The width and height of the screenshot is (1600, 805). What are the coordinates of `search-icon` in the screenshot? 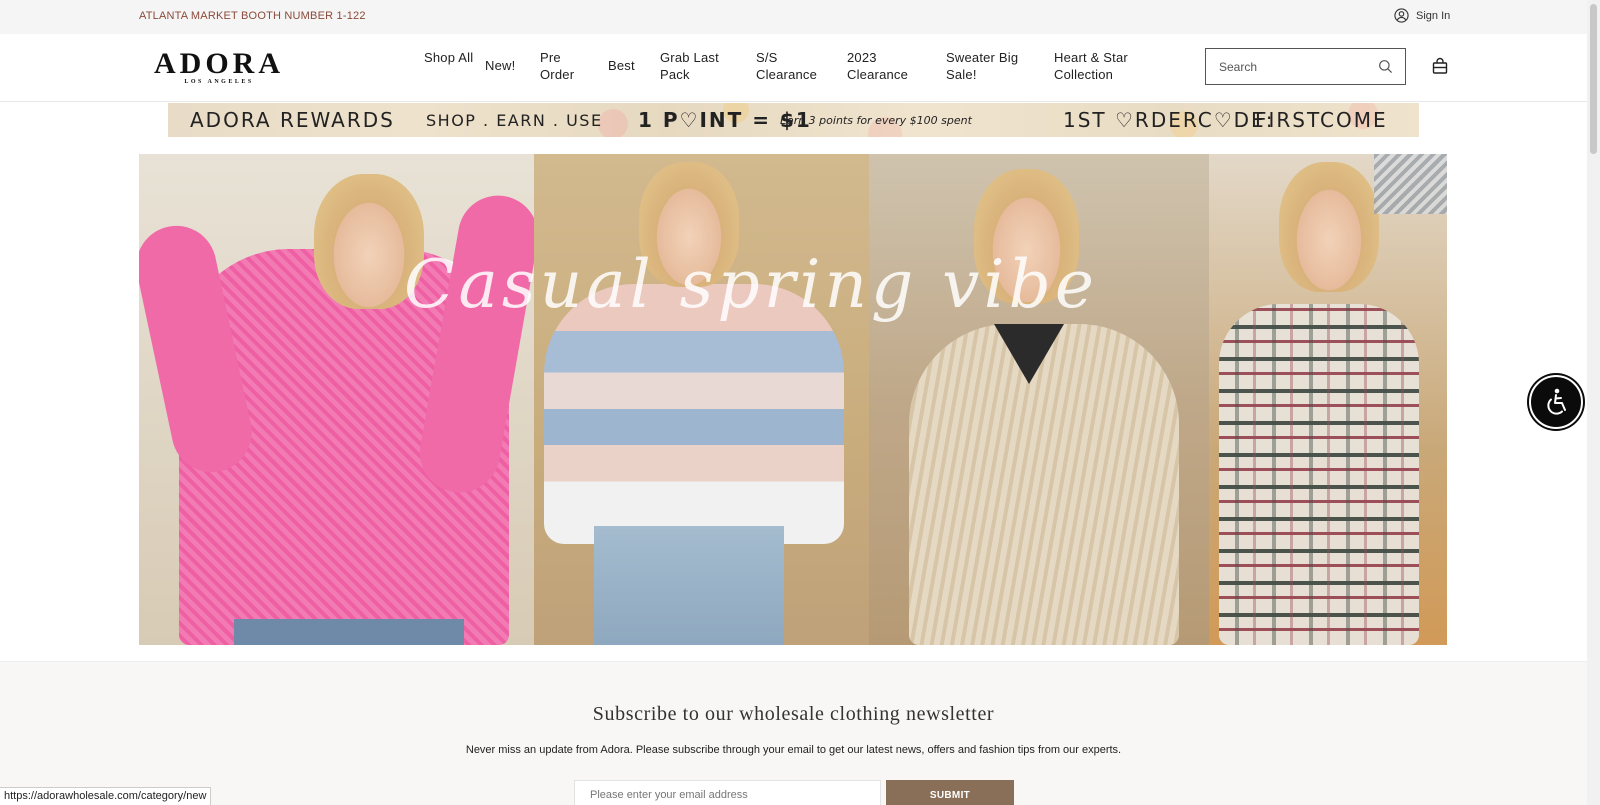 It's located at (1385, 66).